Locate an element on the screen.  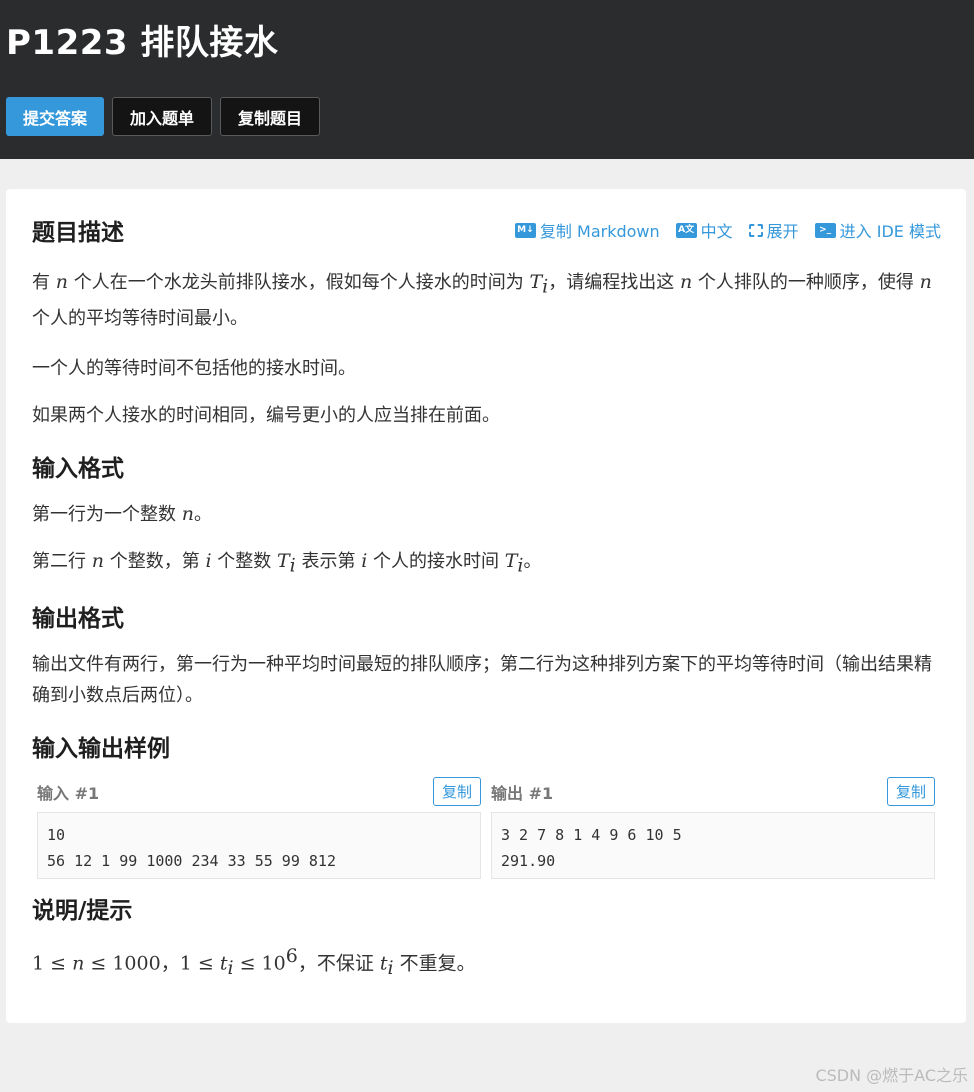
copy-input-button: 复制 is located at coordinates (456, 792).